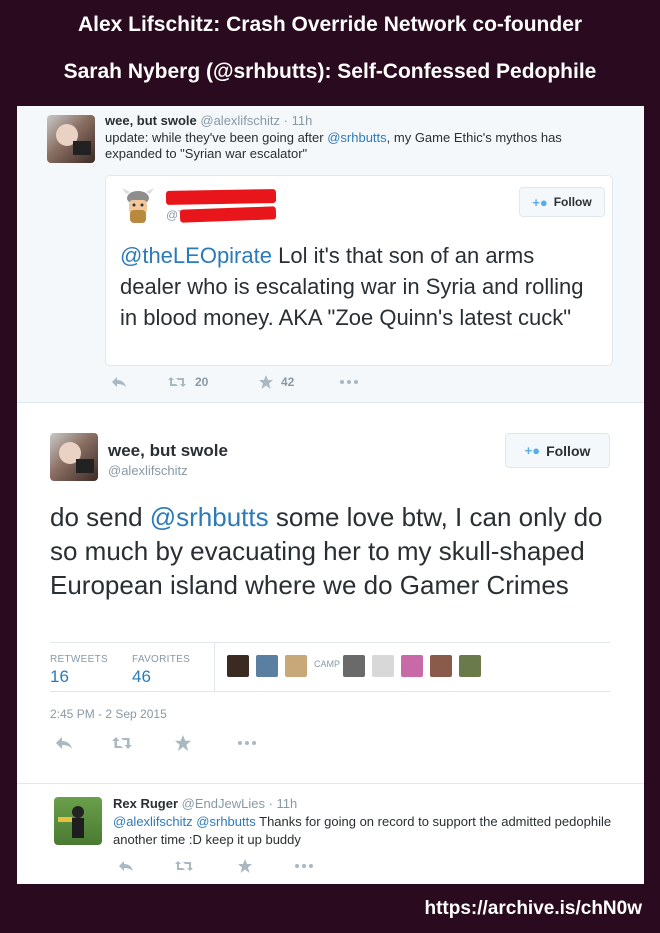  Describe the element at coordinates (533, 909) in the screenshot. I see `source-link: https://archive.is/chN0w` at that location.